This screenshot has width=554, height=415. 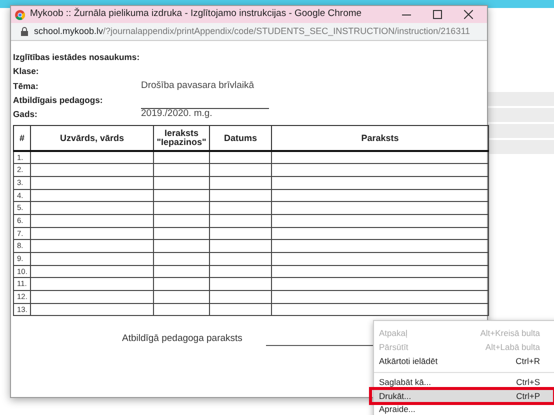 What do you see at coordinates (241, 138) in the screenshot?
I see `column-header: Datums` at bounding box center [241, 138].